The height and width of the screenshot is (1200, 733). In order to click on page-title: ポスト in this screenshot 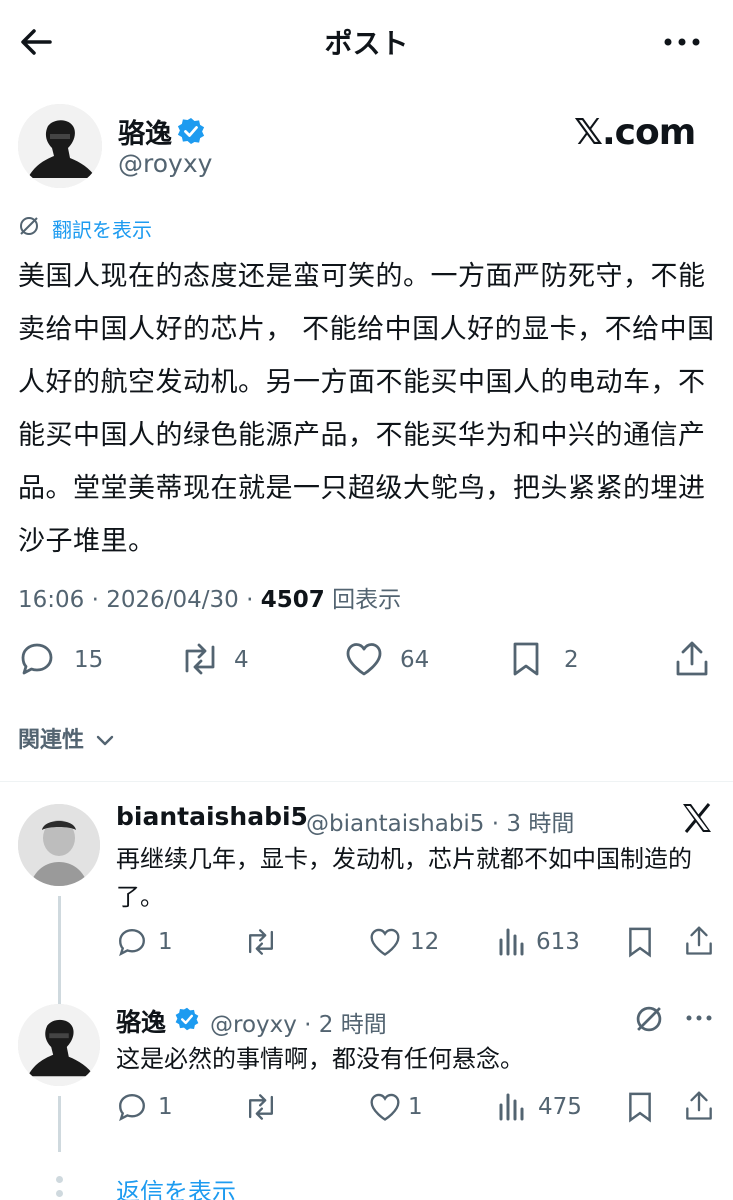, I will do `click(366, 43)`.